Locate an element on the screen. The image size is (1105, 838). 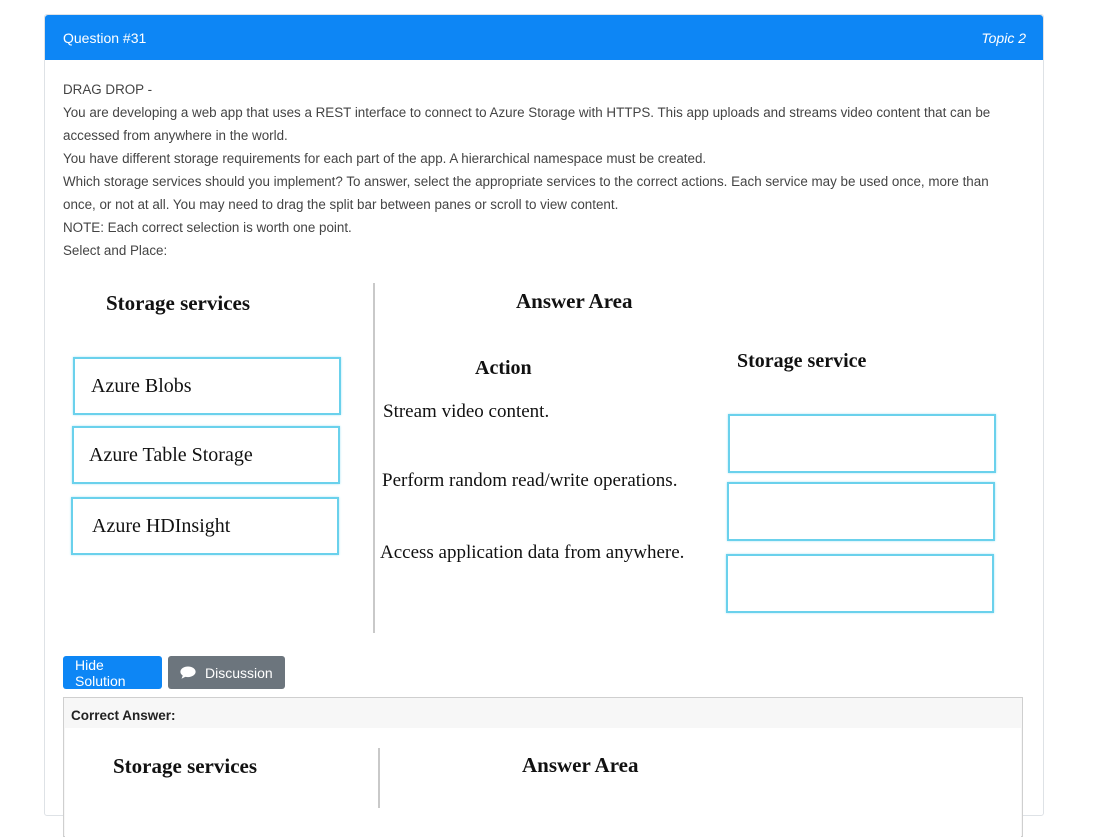
correct-answer-label: Correct Answer: is located at coordinates (123, 715).